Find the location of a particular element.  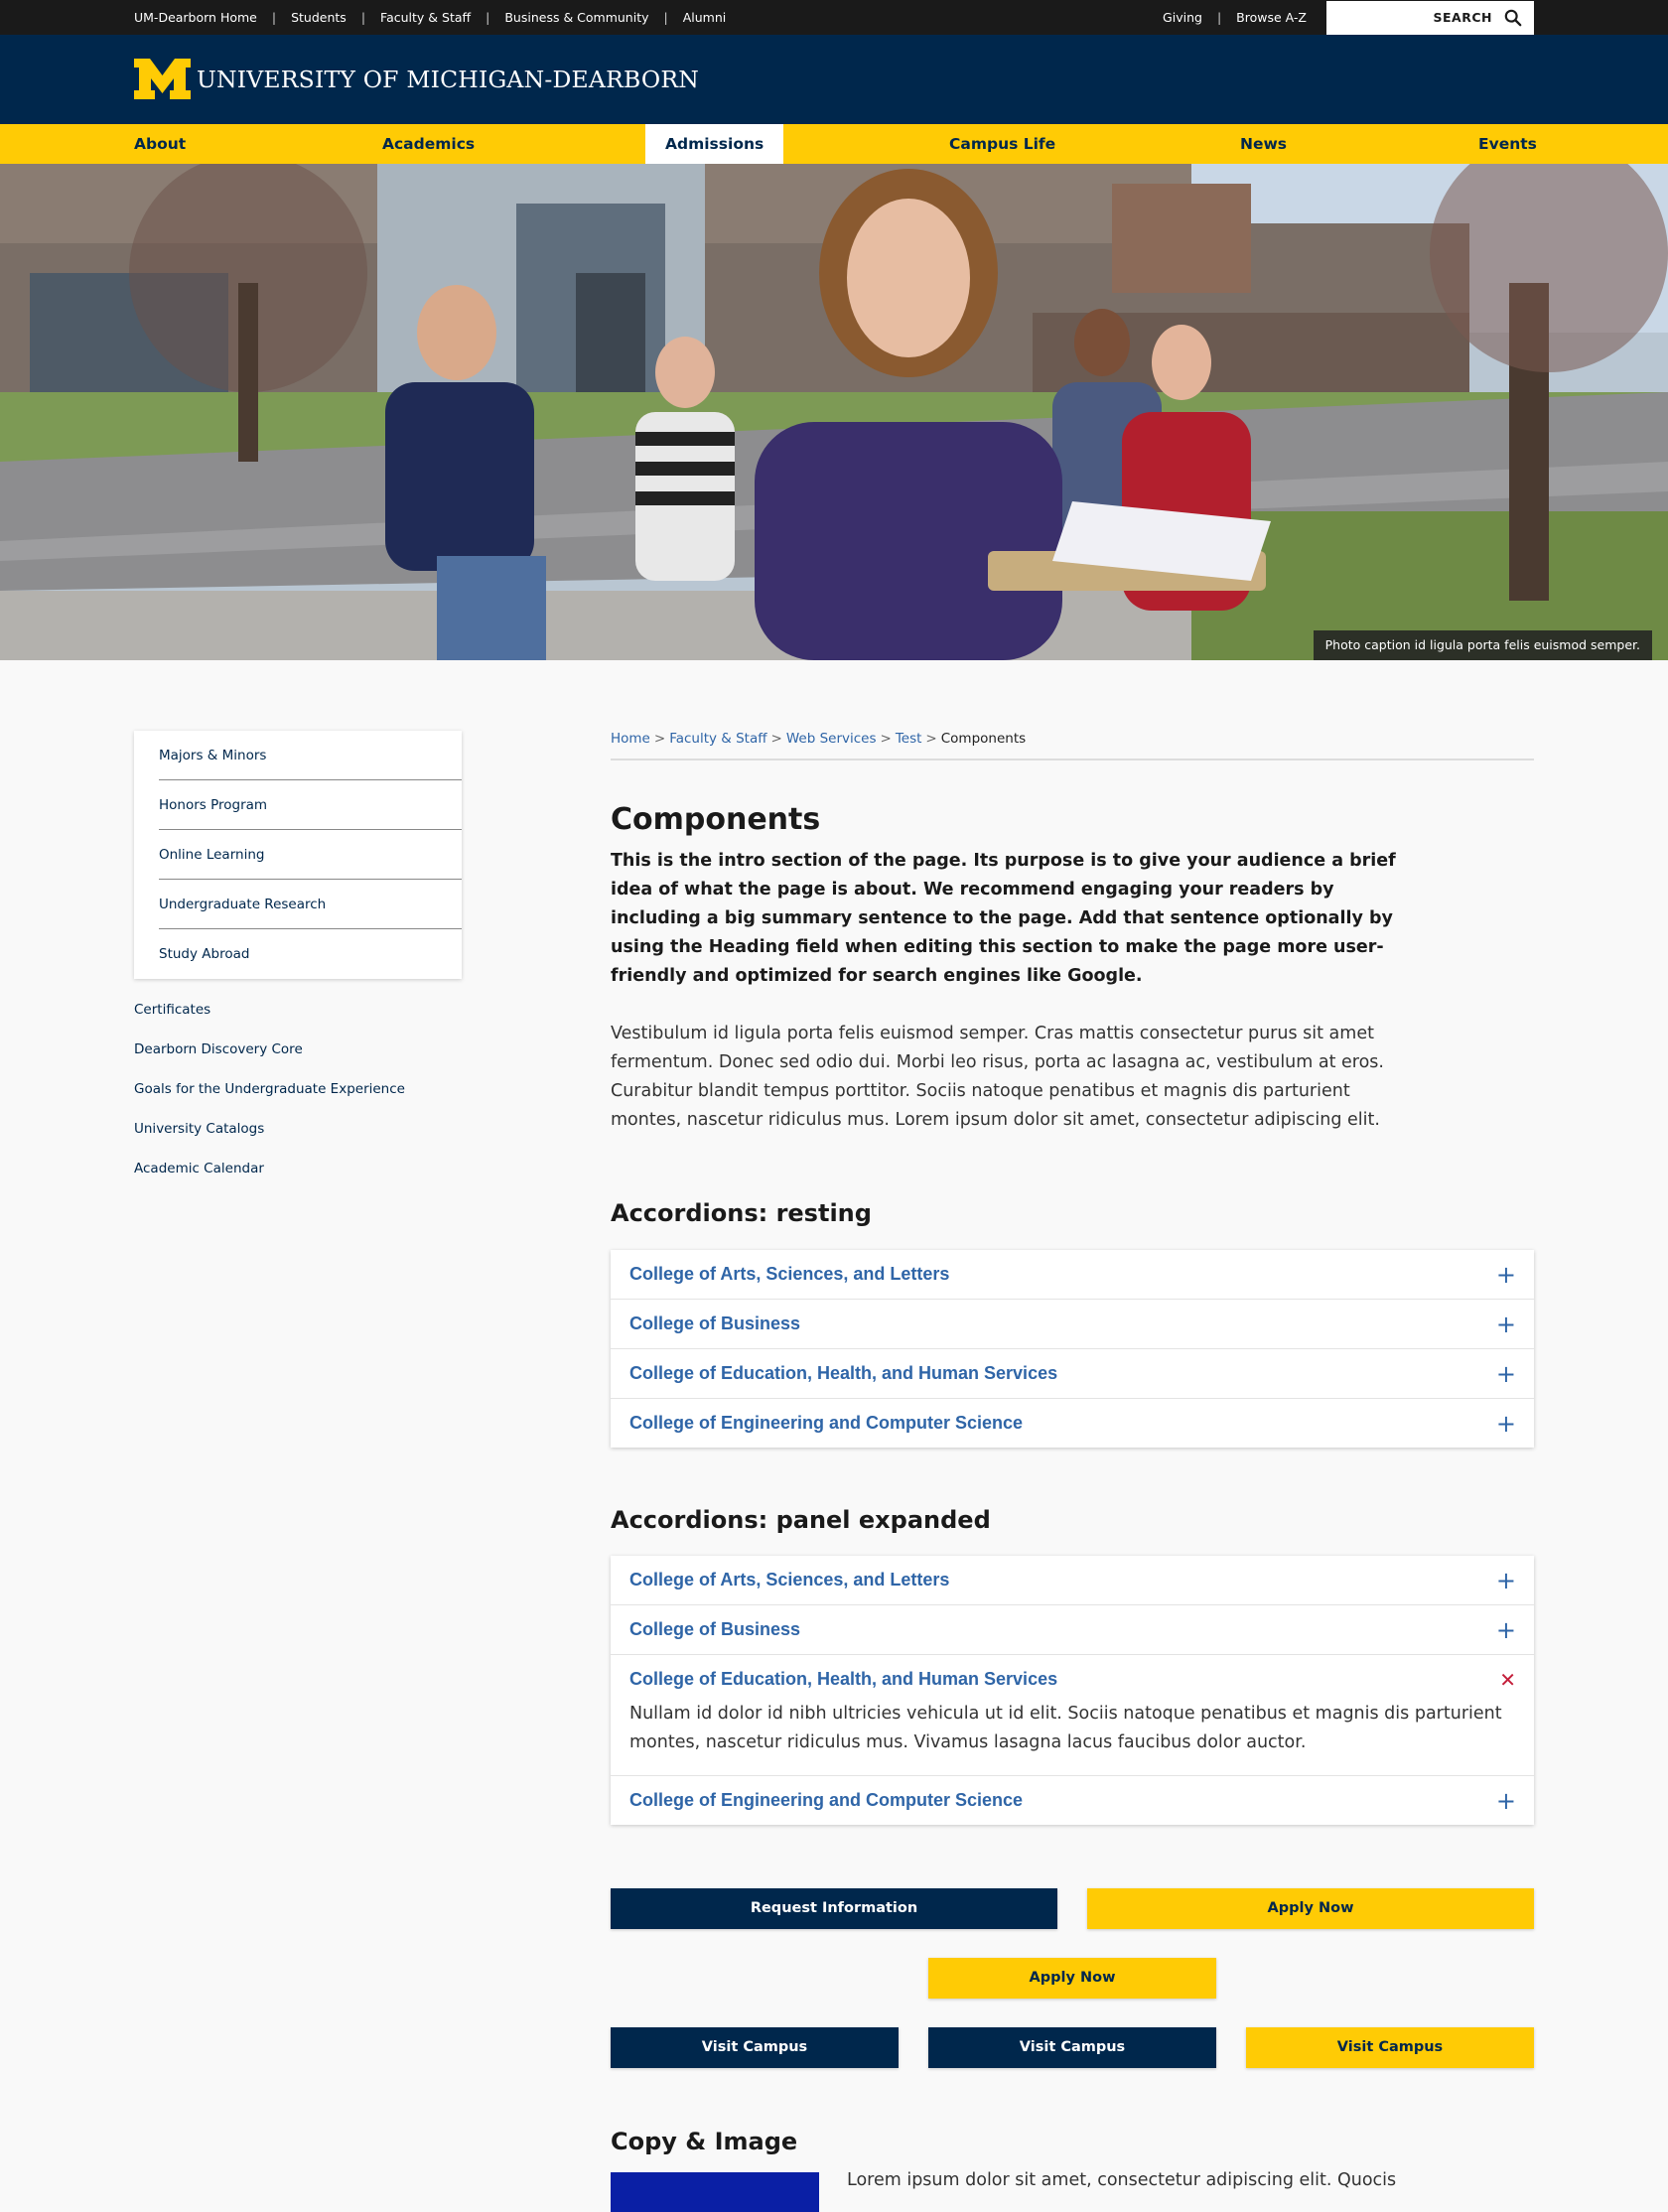

breadcrumb-link-web-services: Web Services is located at coordinates (831, 739).